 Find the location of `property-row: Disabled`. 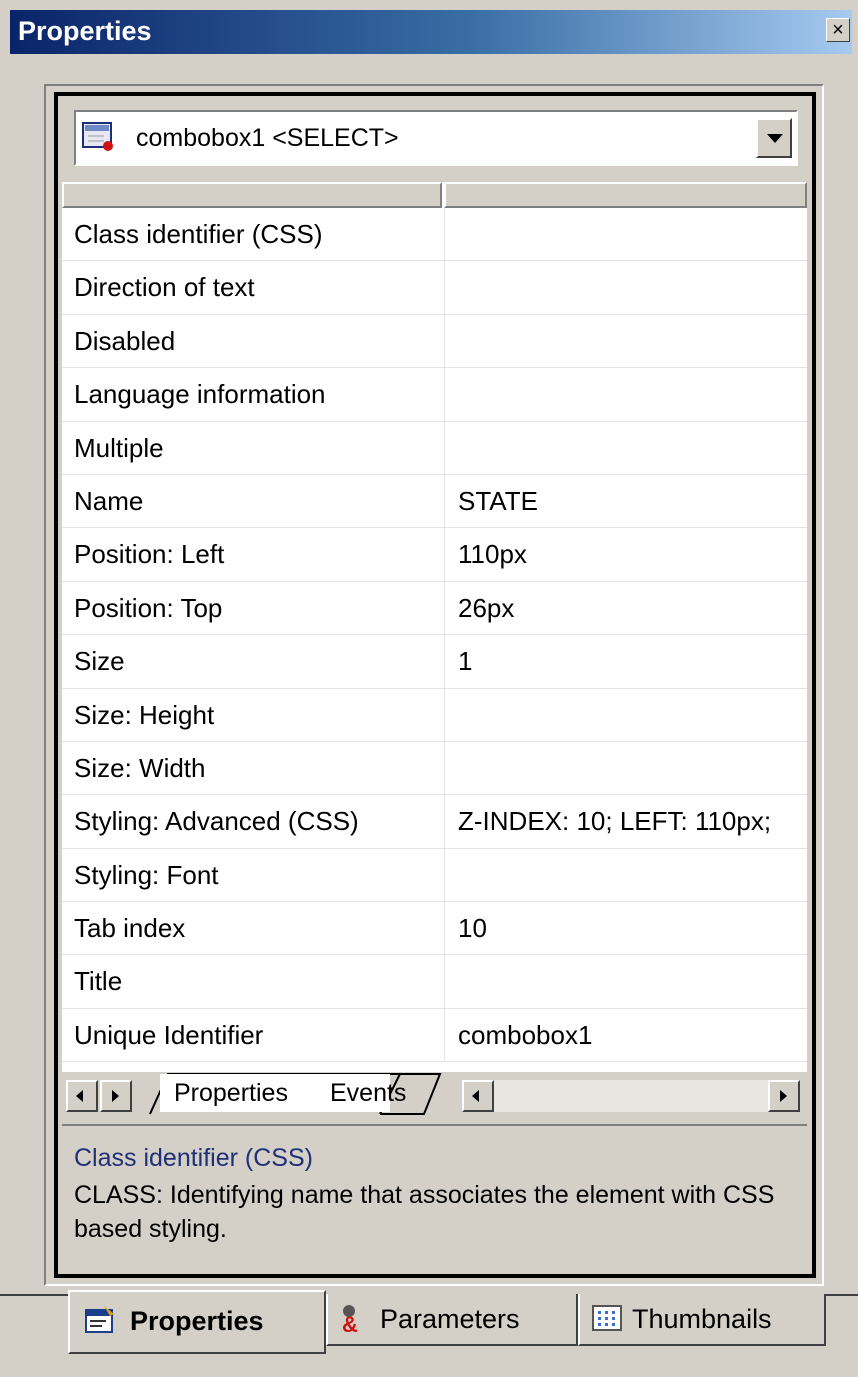

property-row: Disabled is located at coordinates (434, 341).